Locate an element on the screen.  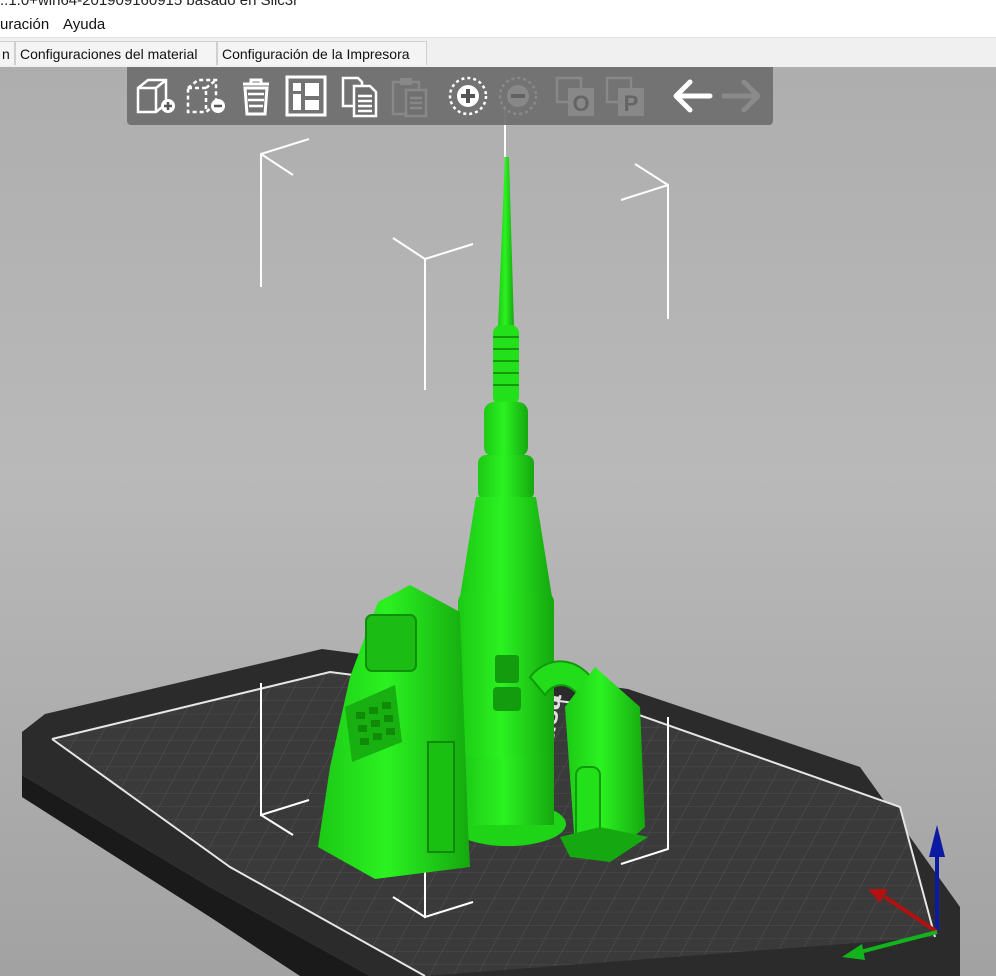
add-instance-button is located at coordinates (468, 96).